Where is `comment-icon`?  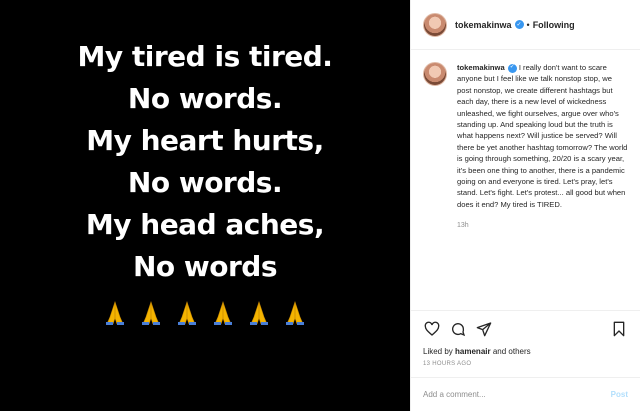
comment-icon is located at coordinates (458, 329).